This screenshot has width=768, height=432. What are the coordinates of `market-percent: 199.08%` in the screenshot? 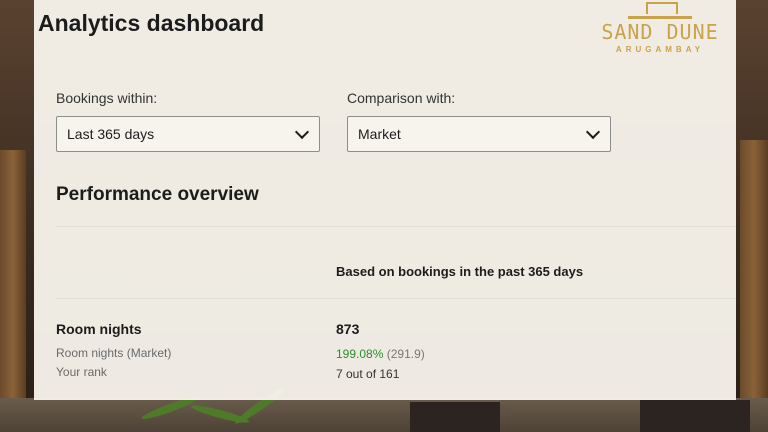 It's located at (360, 354).